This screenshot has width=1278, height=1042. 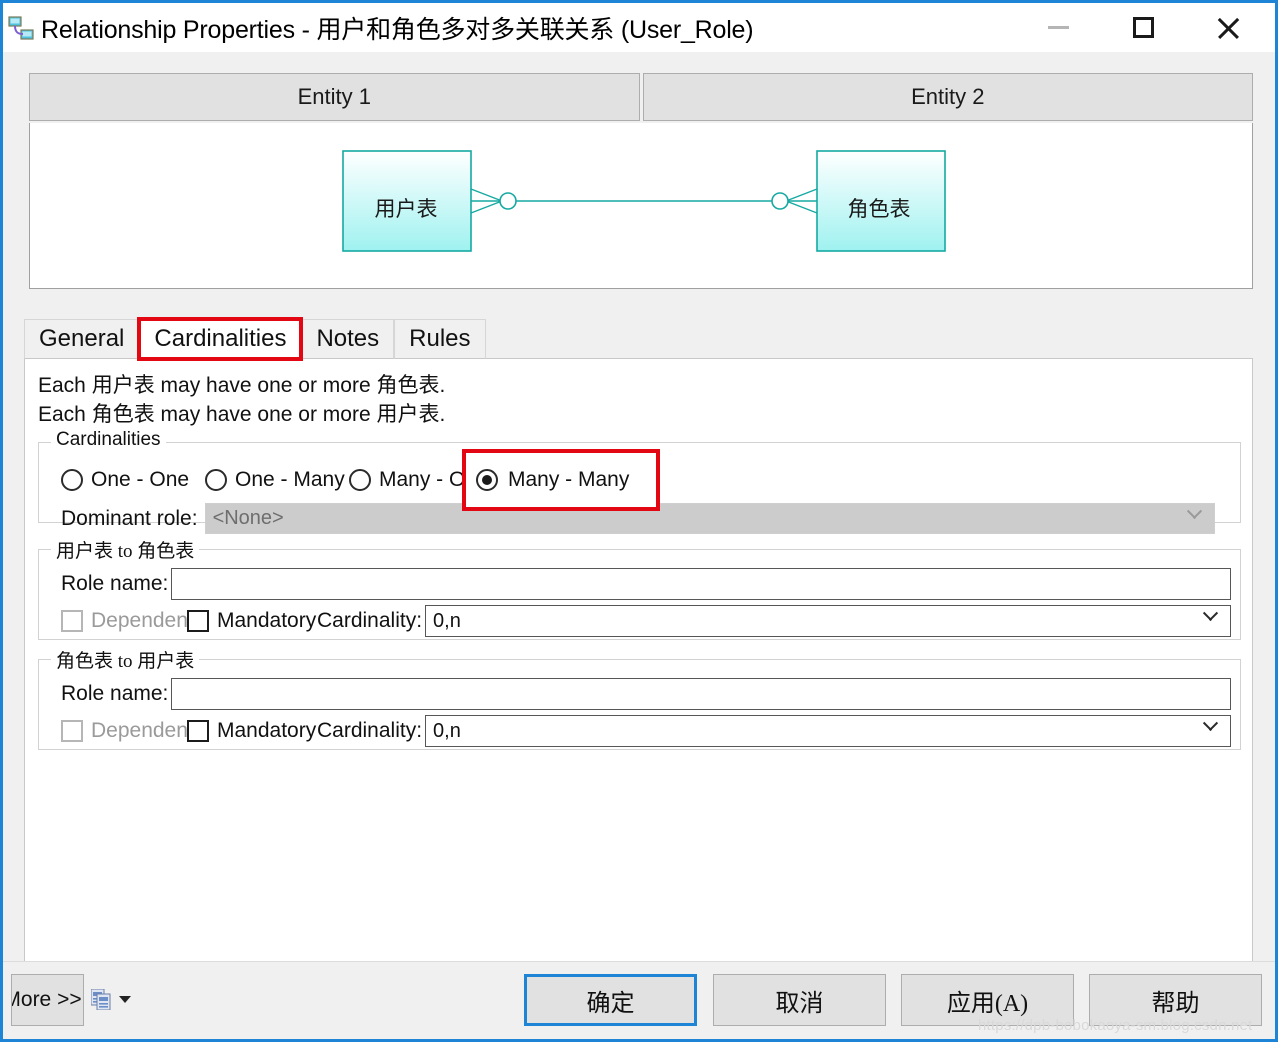 I want to click on summary-l2-end: ., so click(x=442, y=415).